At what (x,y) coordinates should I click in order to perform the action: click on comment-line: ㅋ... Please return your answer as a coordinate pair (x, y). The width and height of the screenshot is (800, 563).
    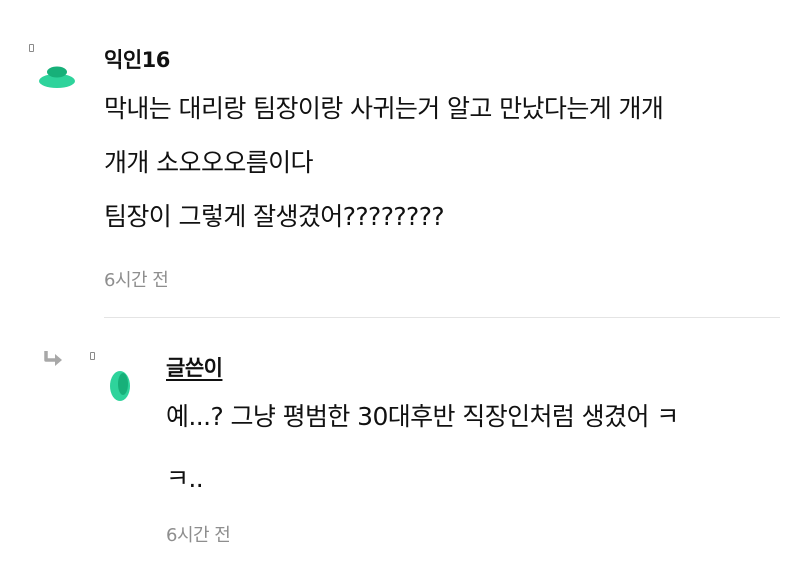
    Looking at the image, I should click on (185, 478).